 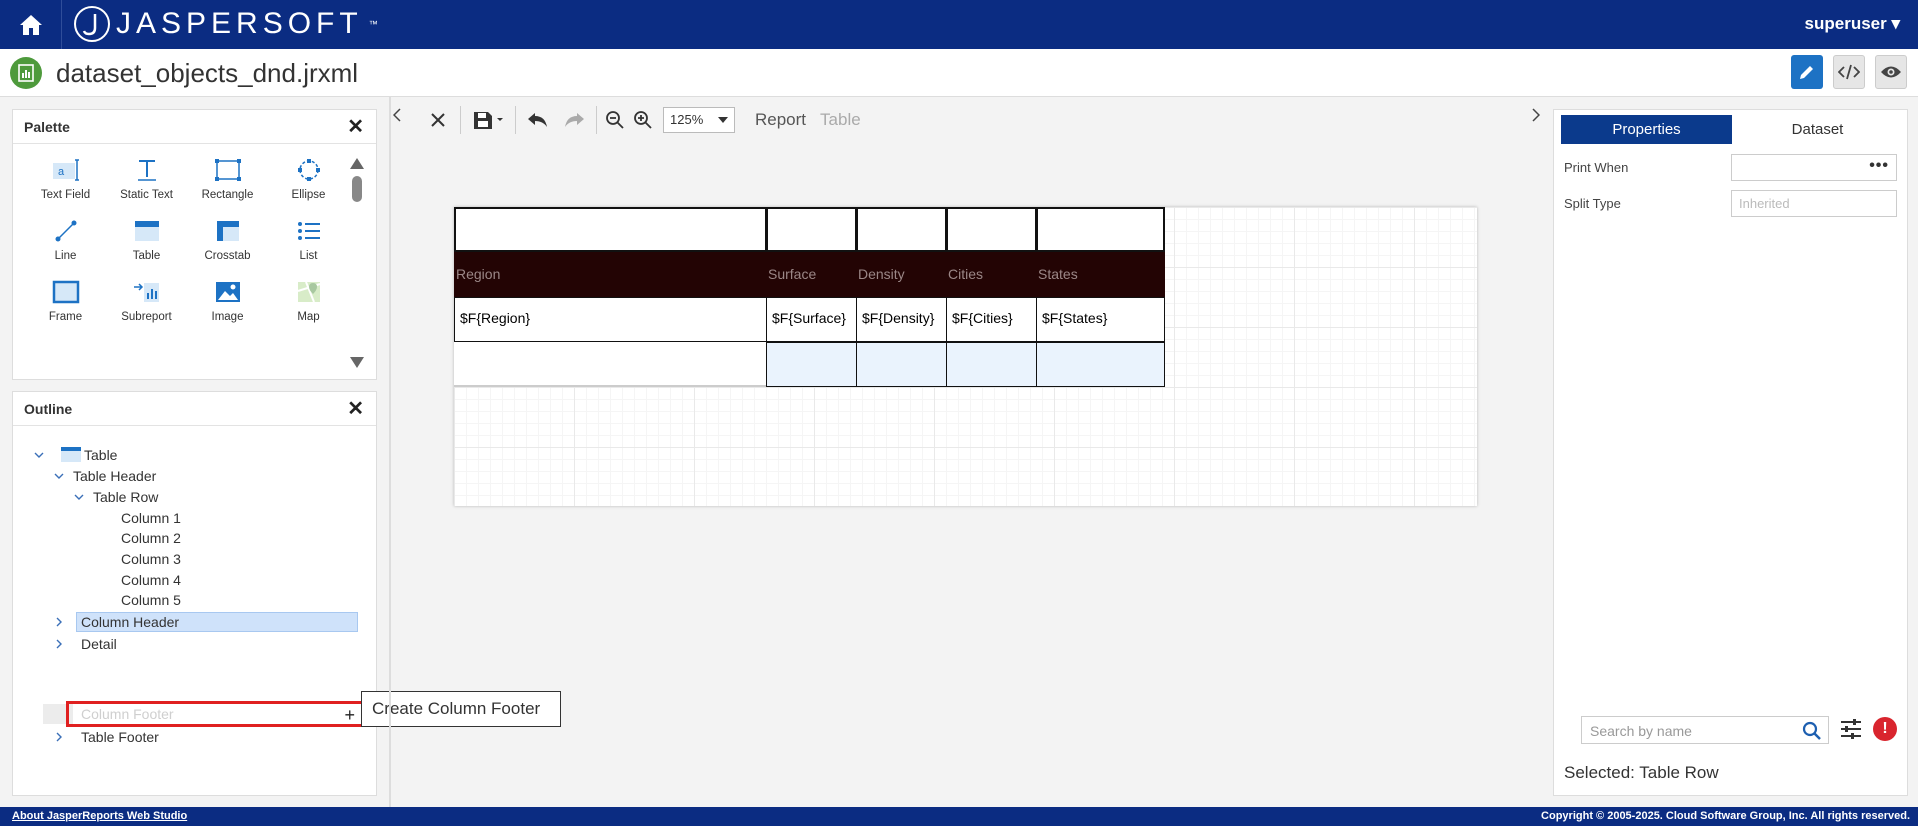 I want to click on about-link: About JasperReports Web Studio, so click(x=99, y=816).